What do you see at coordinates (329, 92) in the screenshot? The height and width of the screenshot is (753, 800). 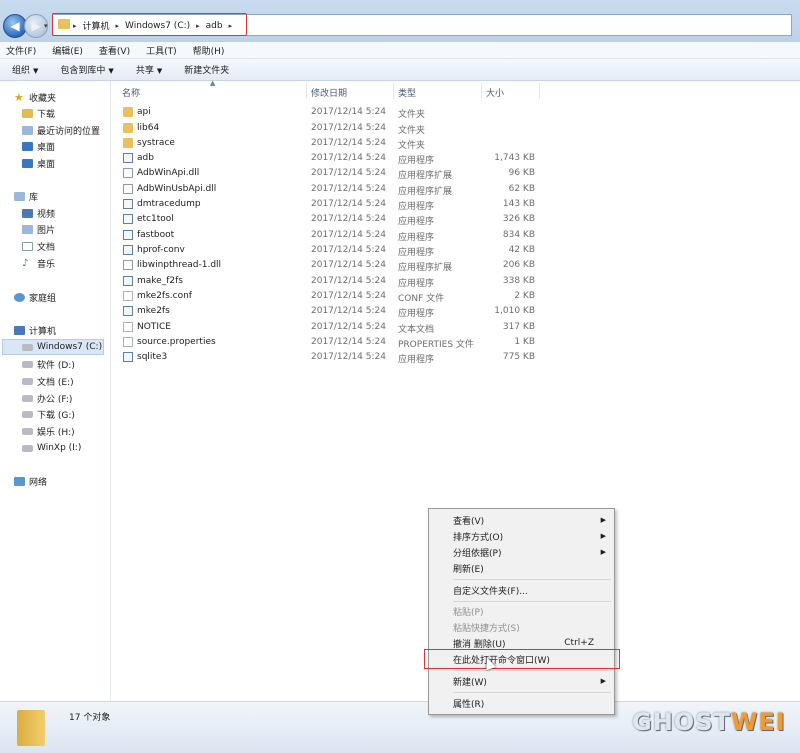 I see `column-header-date: 修改日期` at bounding box center [329, 92].